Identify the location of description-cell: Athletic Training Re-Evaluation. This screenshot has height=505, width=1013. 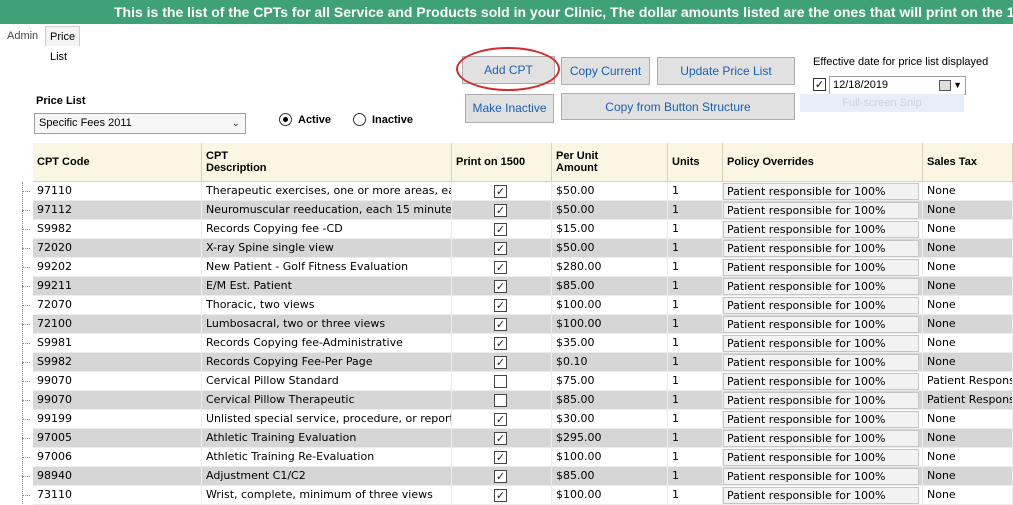
(327, 457).